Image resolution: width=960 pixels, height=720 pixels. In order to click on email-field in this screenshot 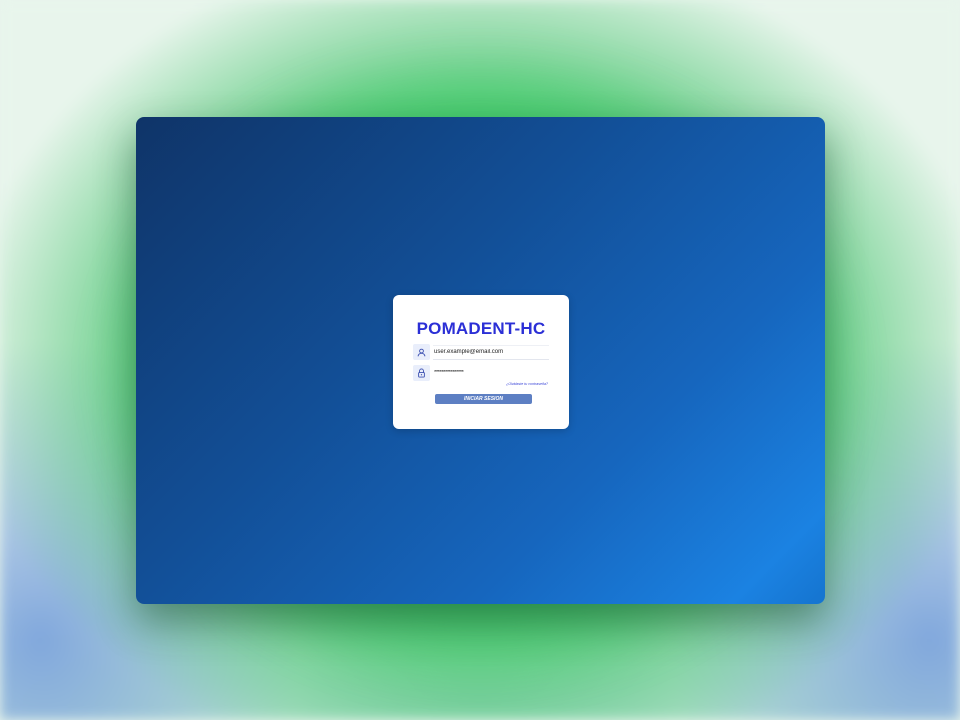, I will do `click(491, 352)`.